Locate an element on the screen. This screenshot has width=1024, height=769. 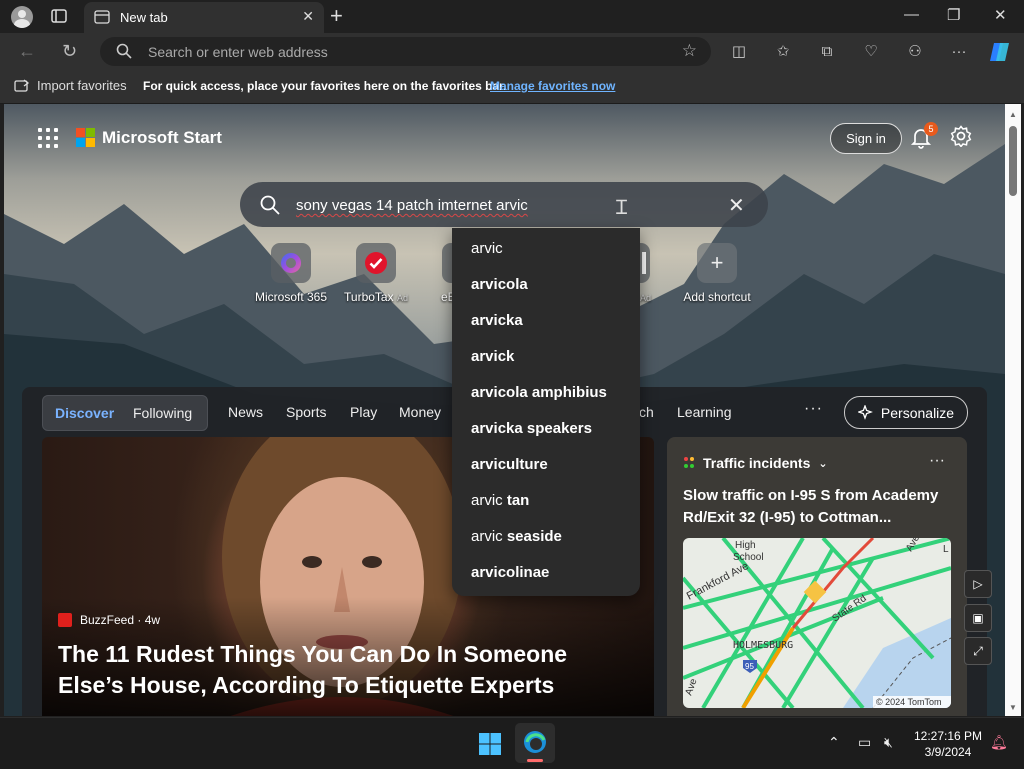
suggestion-item: arvicola amphibius is located at coordinates (539, 392).